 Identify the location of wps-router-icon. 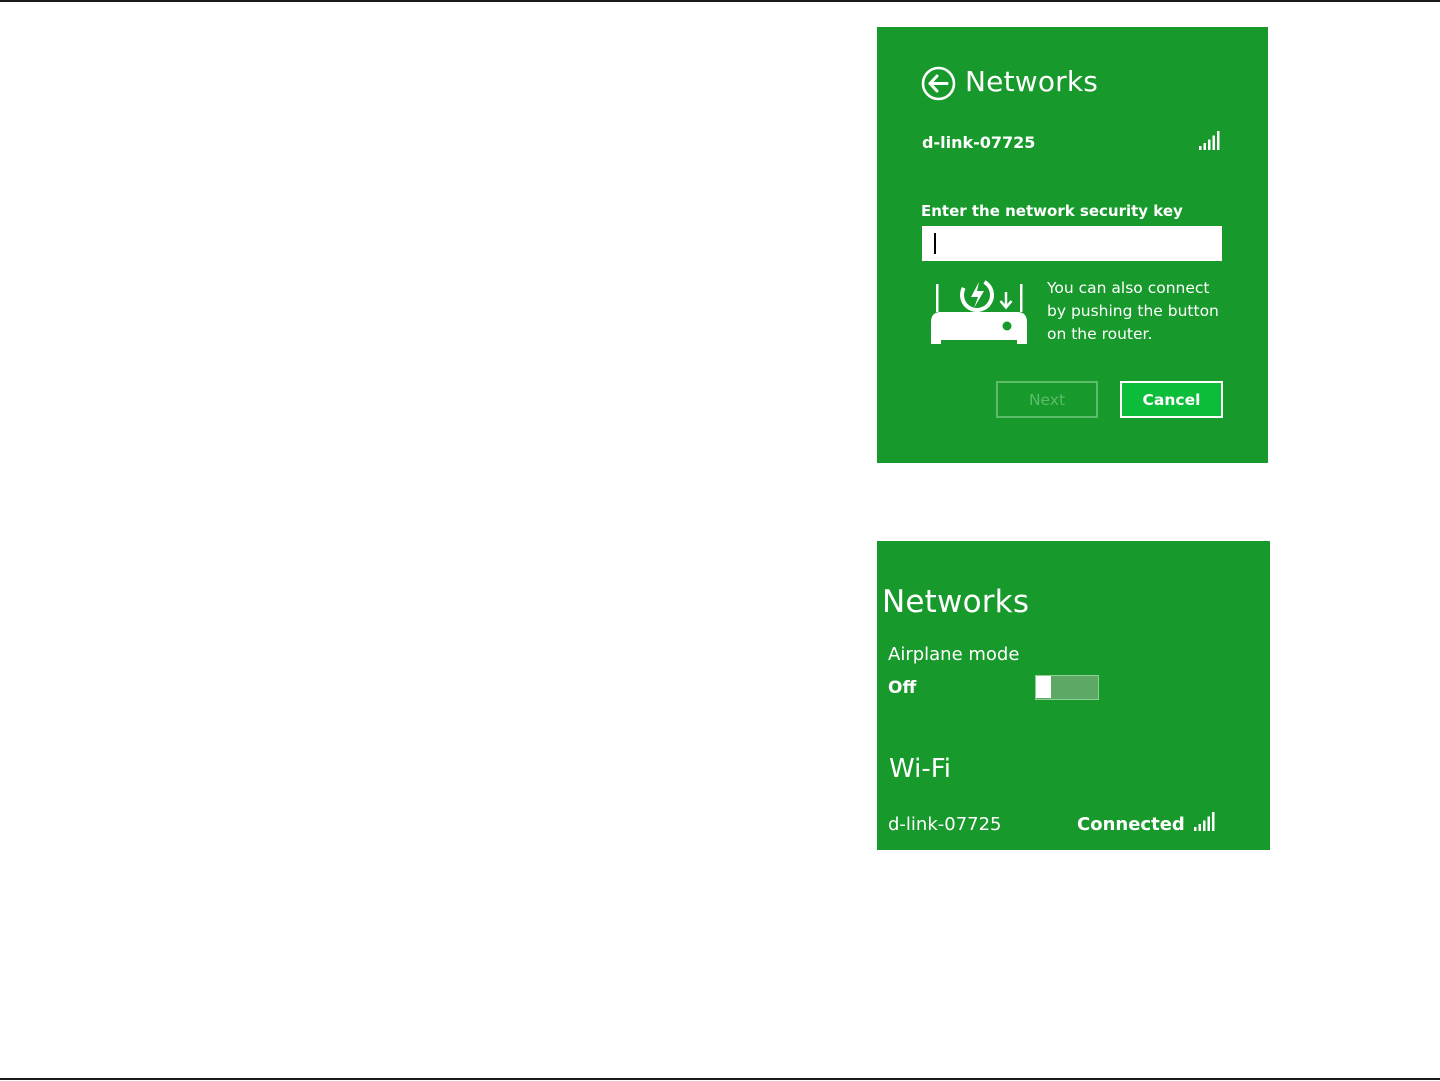
(979, 311).